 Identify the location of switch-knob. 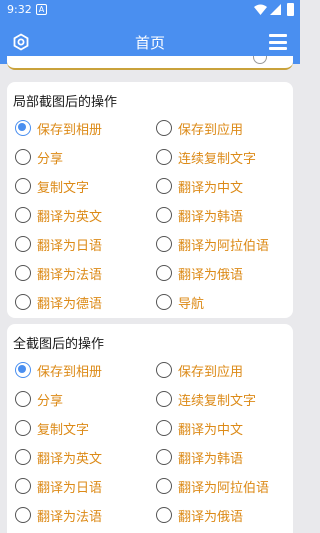
(260, 60).